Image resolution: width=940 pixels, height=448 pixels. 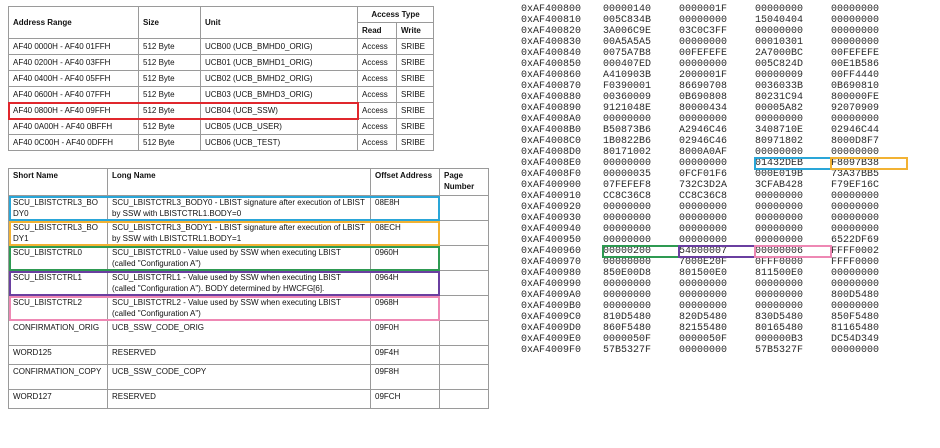 What do you see at coordinates (855, 174) in the screenshot?
I see `hex-word: 73A37BB5` at bounding box center [855, 174].